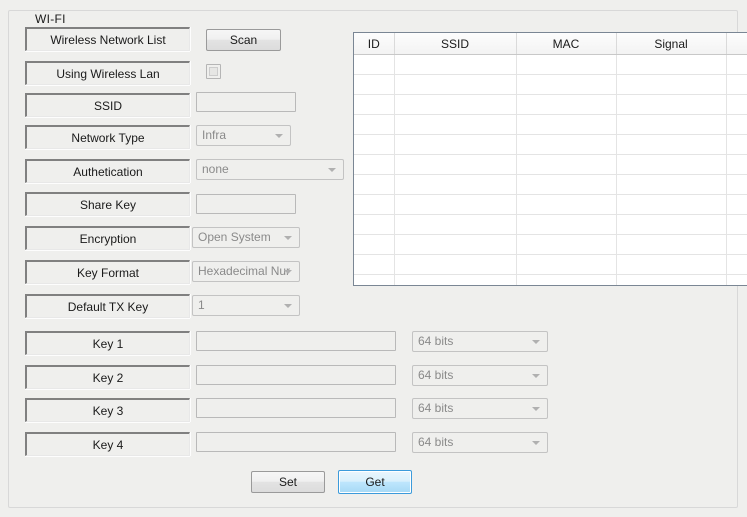 This screenshot has height=517, width=747. I want to click on key-1-bits-value: 64 bits, so click(436, 341).